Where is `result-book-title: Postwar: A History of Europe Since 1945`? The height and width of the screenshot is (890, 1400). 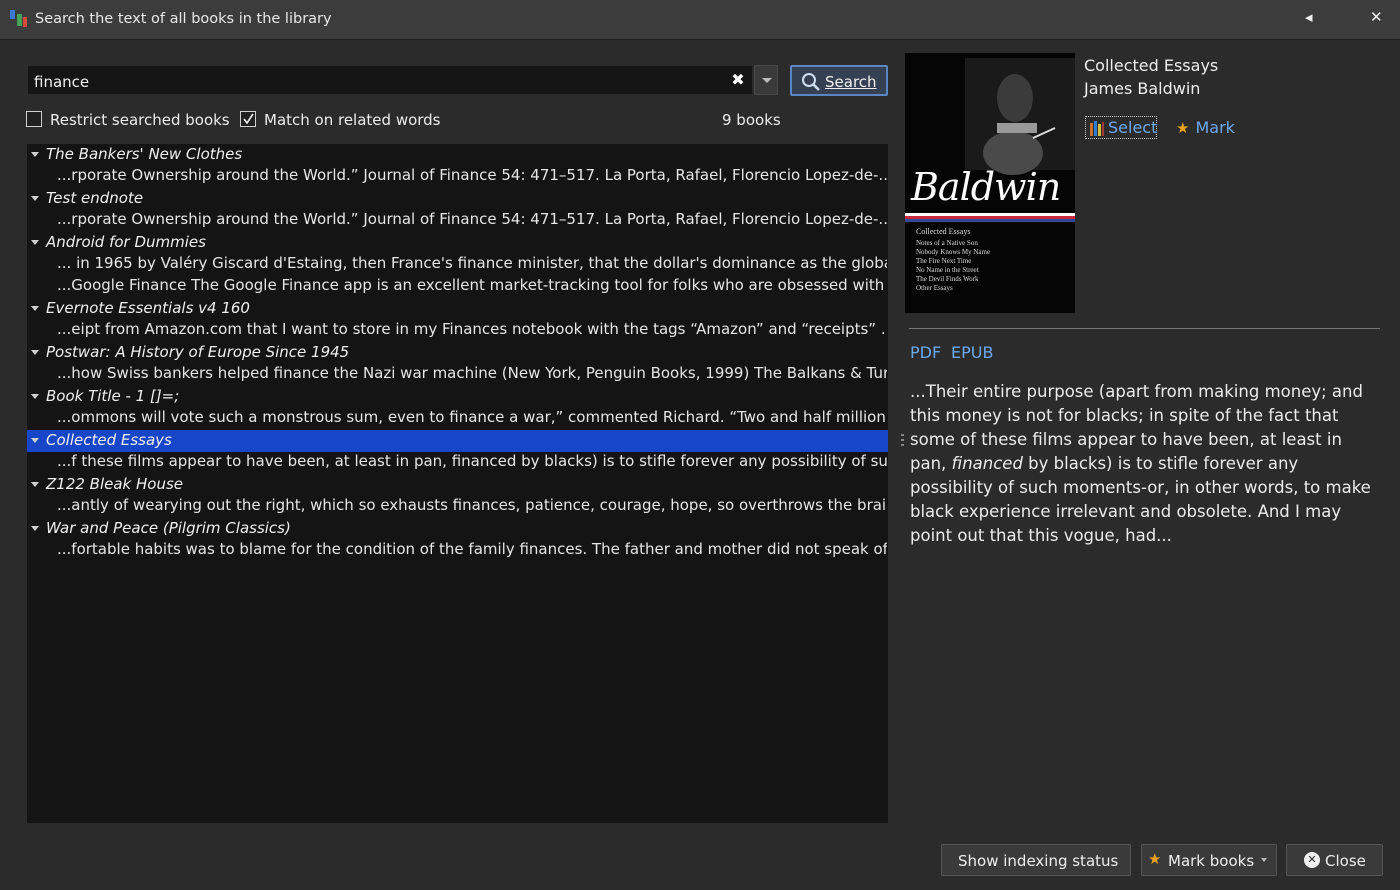 result-book-title: Postwar: A History of Europe Since 1945 is located at coordinates (198, 352).